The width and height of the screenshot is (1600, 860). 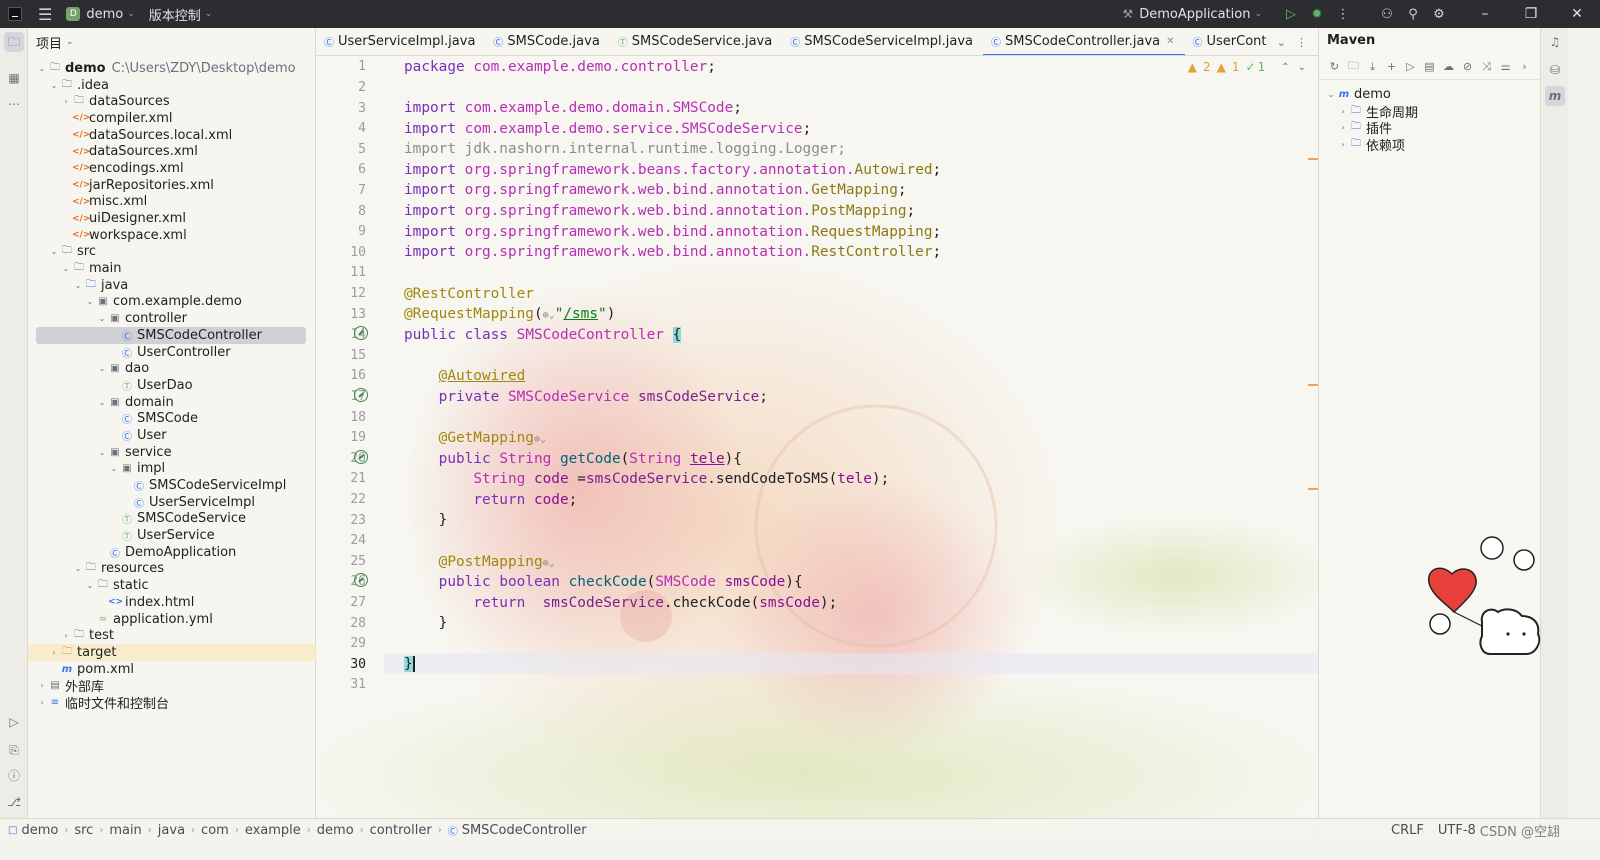 I want to click on spring-endpoint-gutter-icon, so click(x=361, y=457).